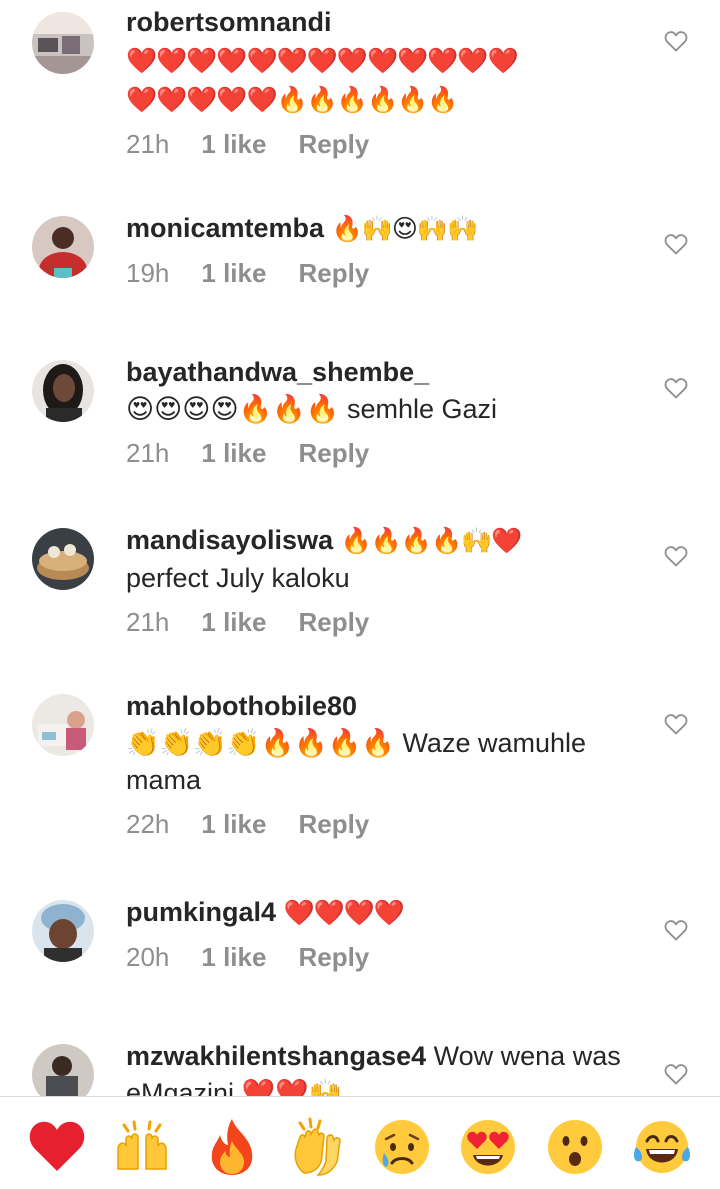  Describe the element at coordinates (375, 273) in the screenshot. I see `comment-meta: 19h 1 like Reply` at that location.